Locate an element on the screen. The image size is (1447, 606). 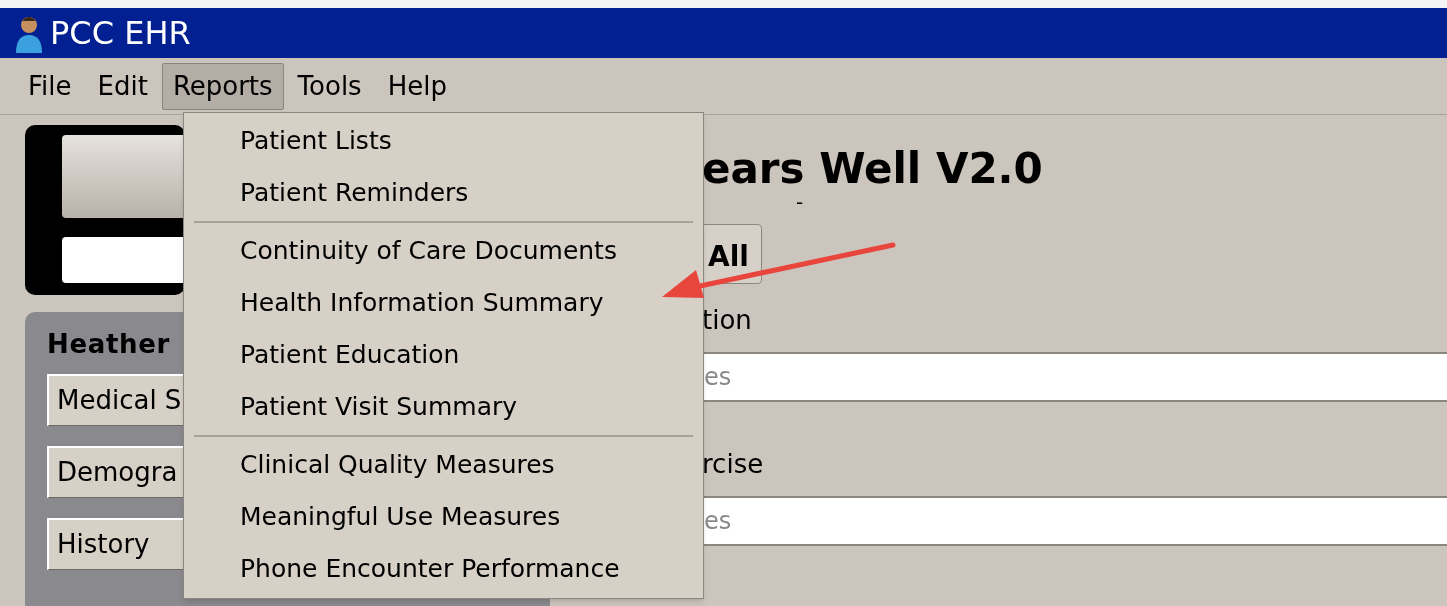
section-label: rcise is located at coordinates (733, 464).